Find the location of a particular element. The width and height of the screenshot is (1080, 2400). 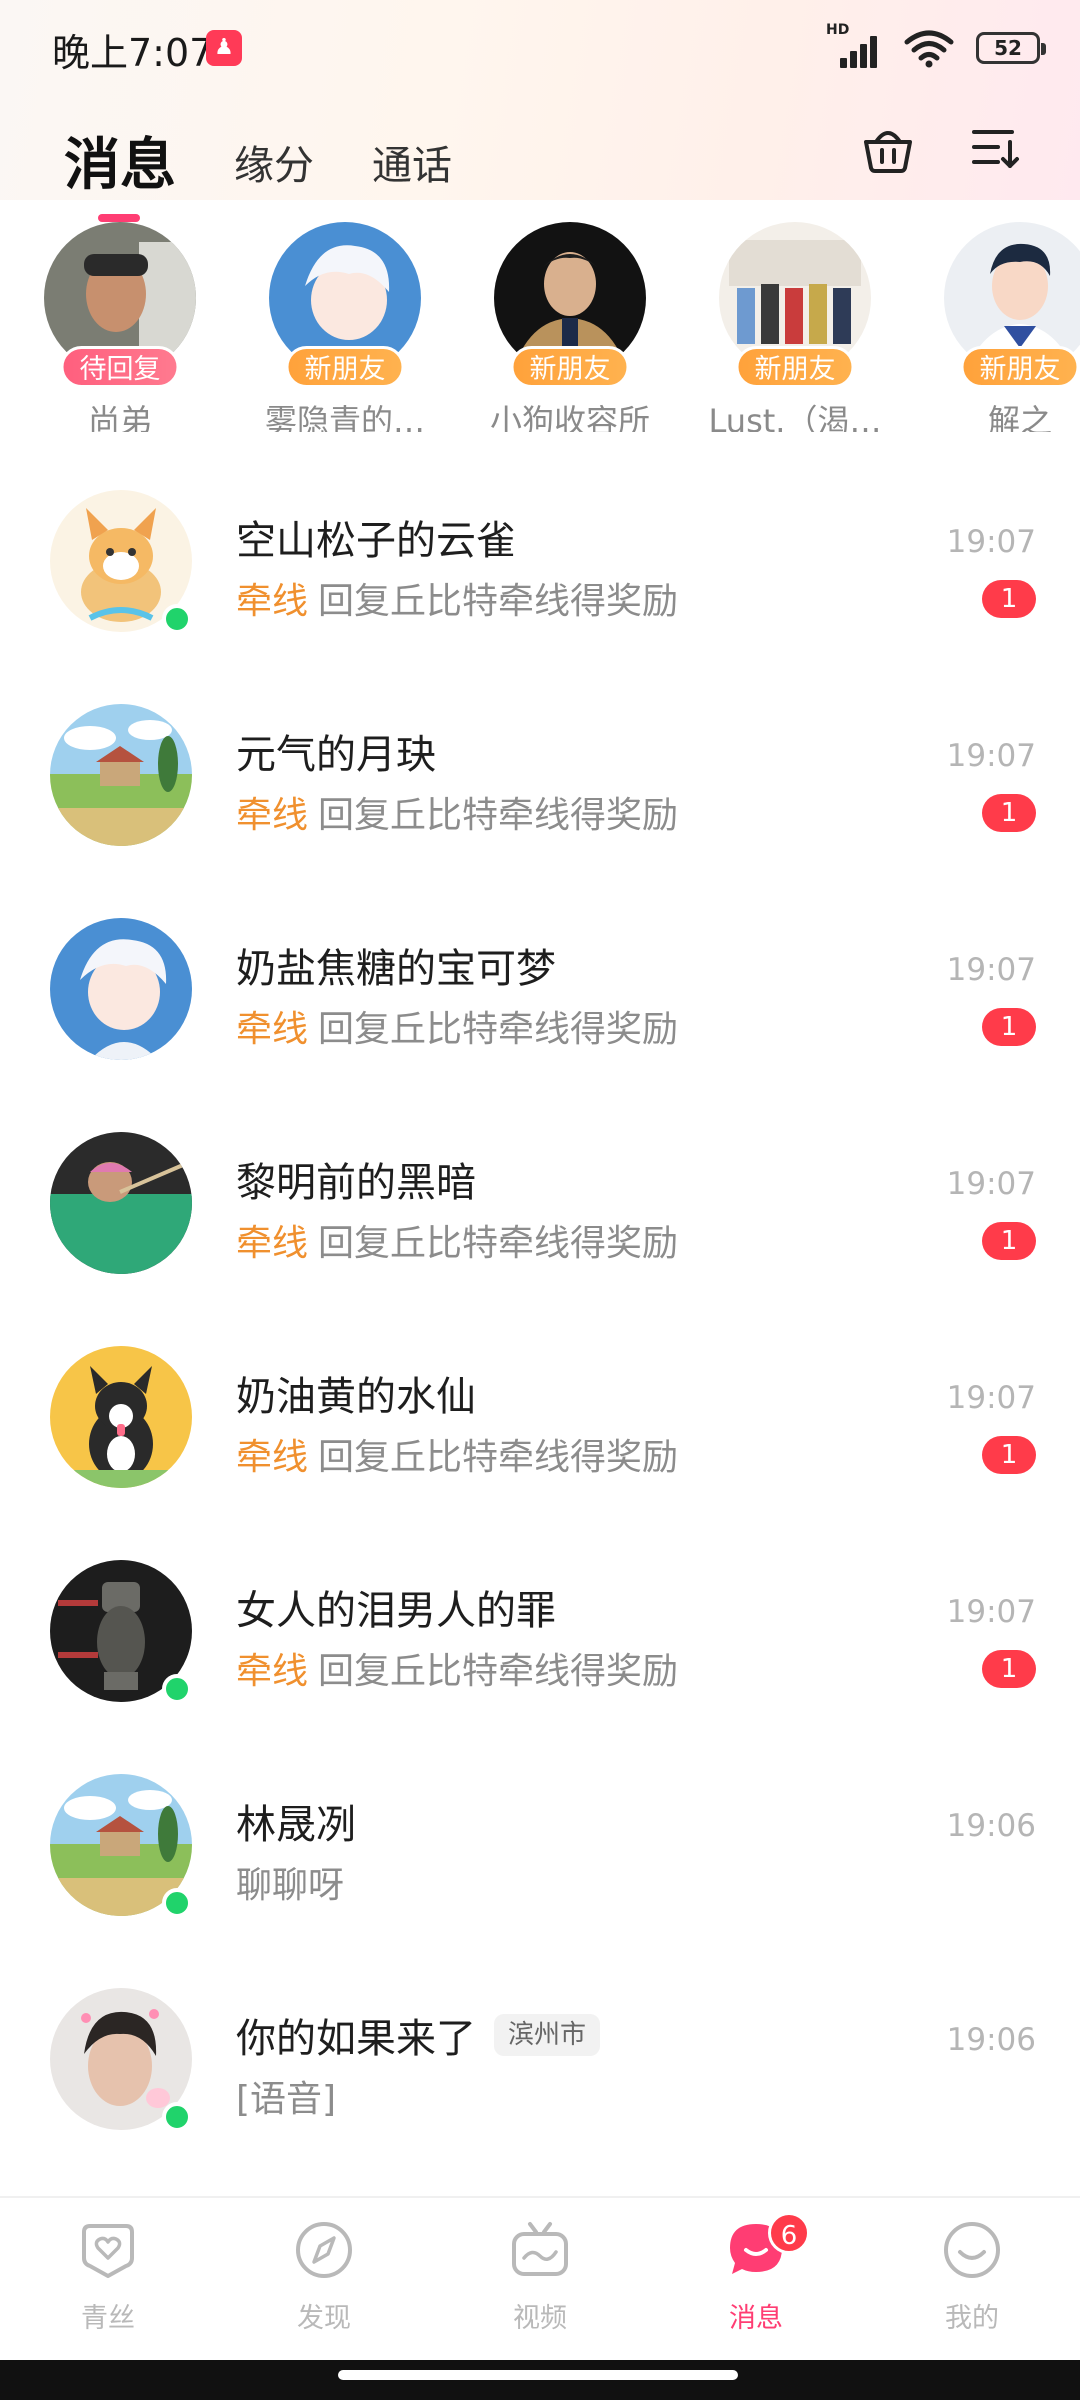

tab-calls: 通话 is located at coordinates (412, 168).